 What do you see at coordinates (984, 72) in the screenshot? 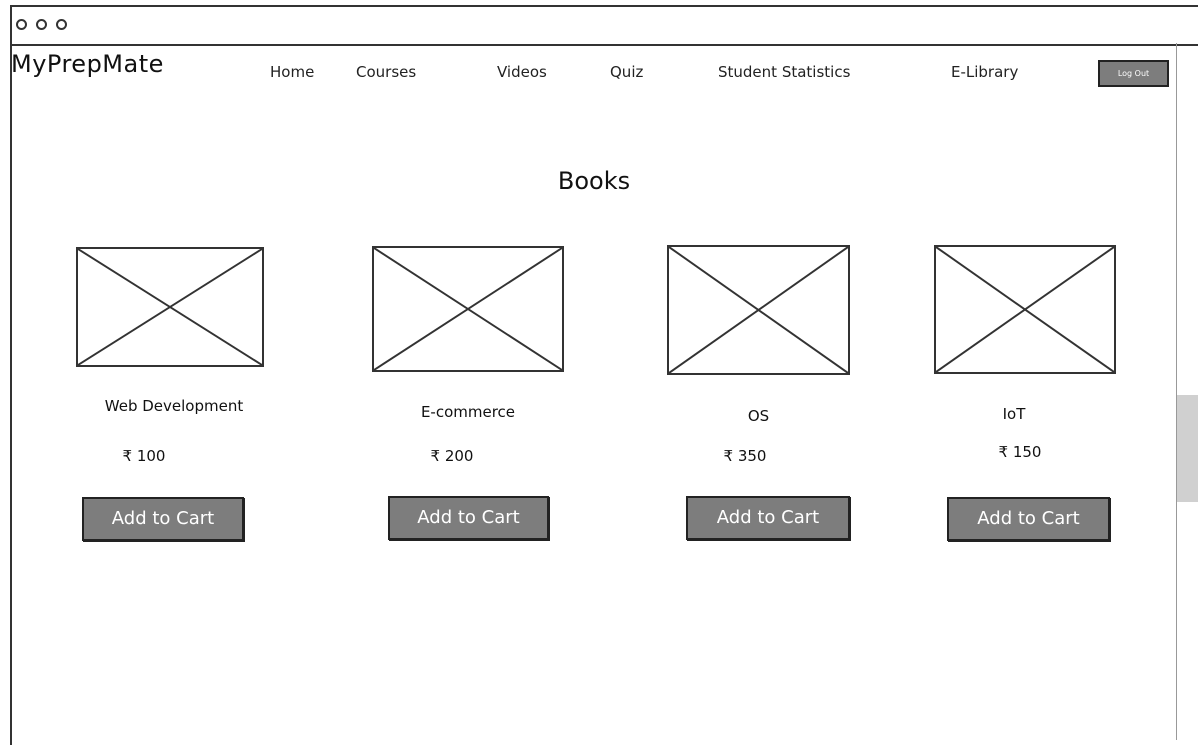
I see `nav-item-e-library: E-Library` at bounding box center [984, 72].